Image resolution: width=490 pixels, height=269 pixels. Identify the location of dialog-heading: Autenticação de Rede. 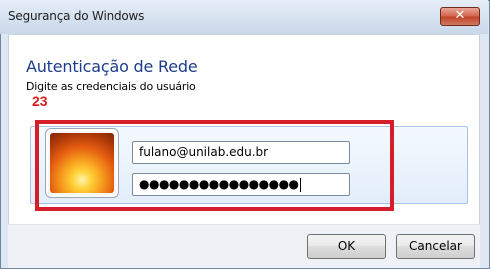
(112, 66).